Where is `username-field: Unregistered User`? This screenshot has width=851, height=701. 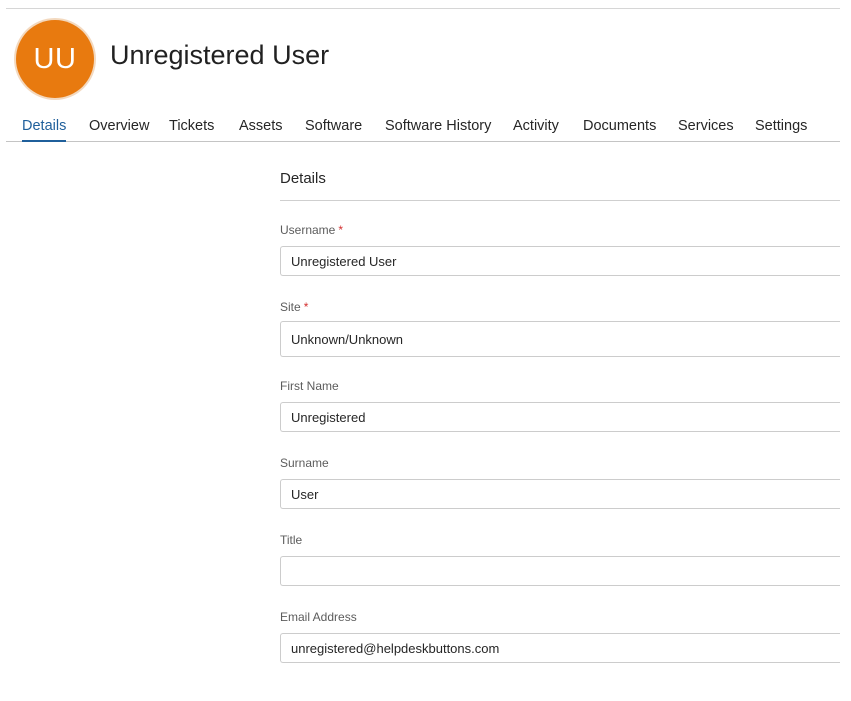 username-field: Unregistered User is located at coordinates (560, 261).